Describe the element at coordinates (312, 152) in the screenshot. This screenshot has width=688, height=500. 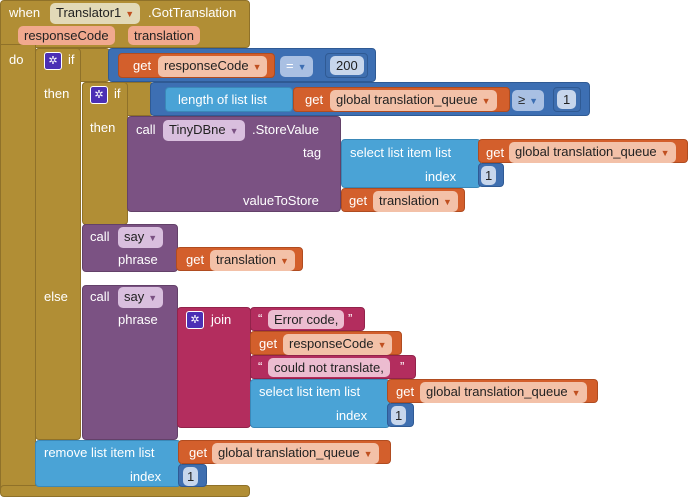
I see `tag-label: tag` at that location.